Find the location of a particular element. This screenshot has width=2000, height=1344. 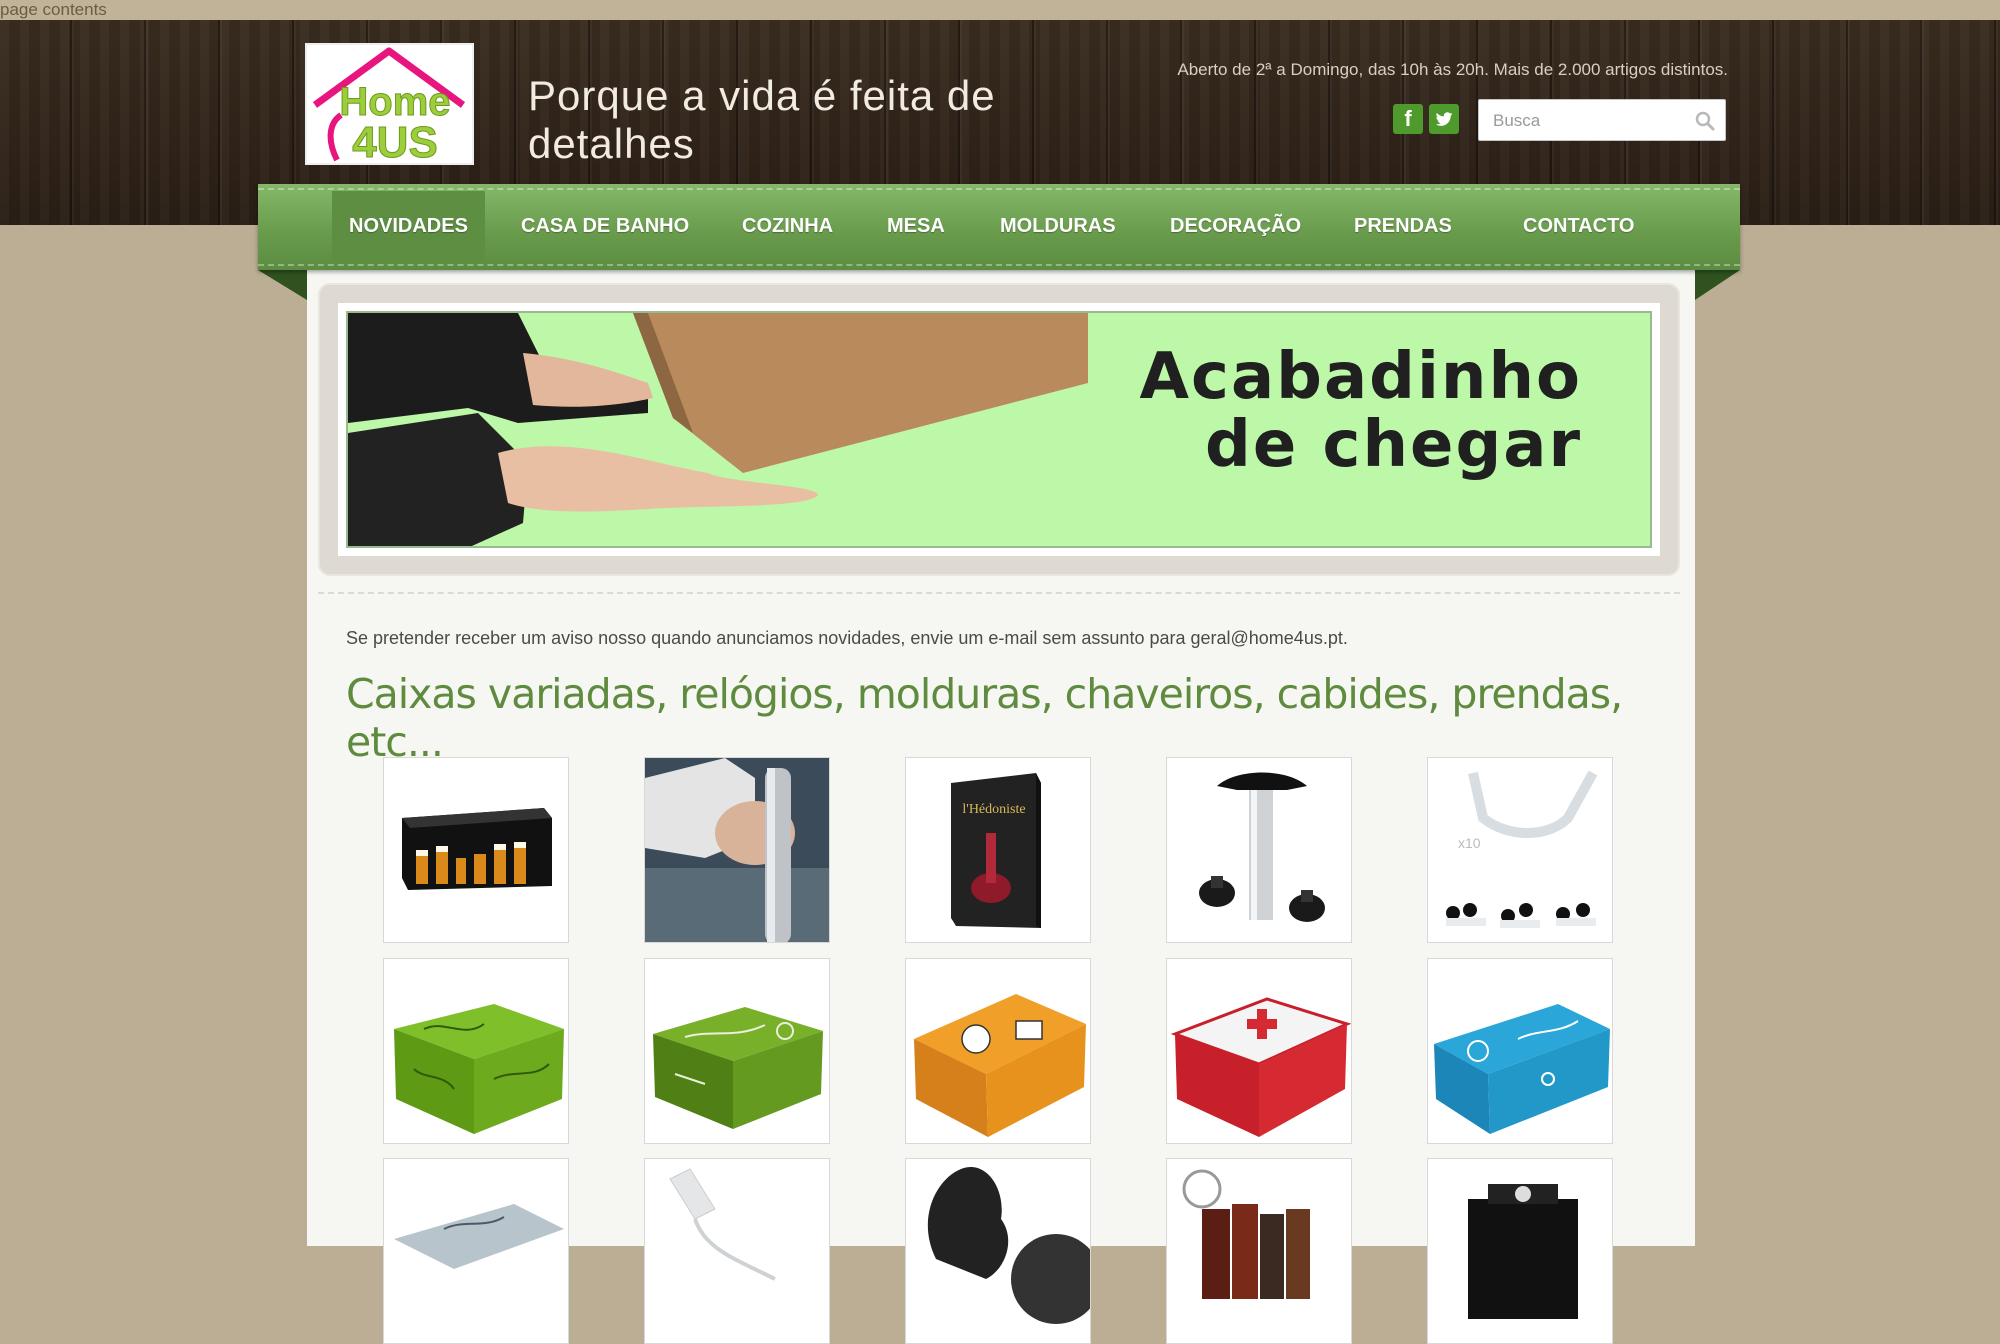

wine-pump-image is located at coordinates (1262, 847).